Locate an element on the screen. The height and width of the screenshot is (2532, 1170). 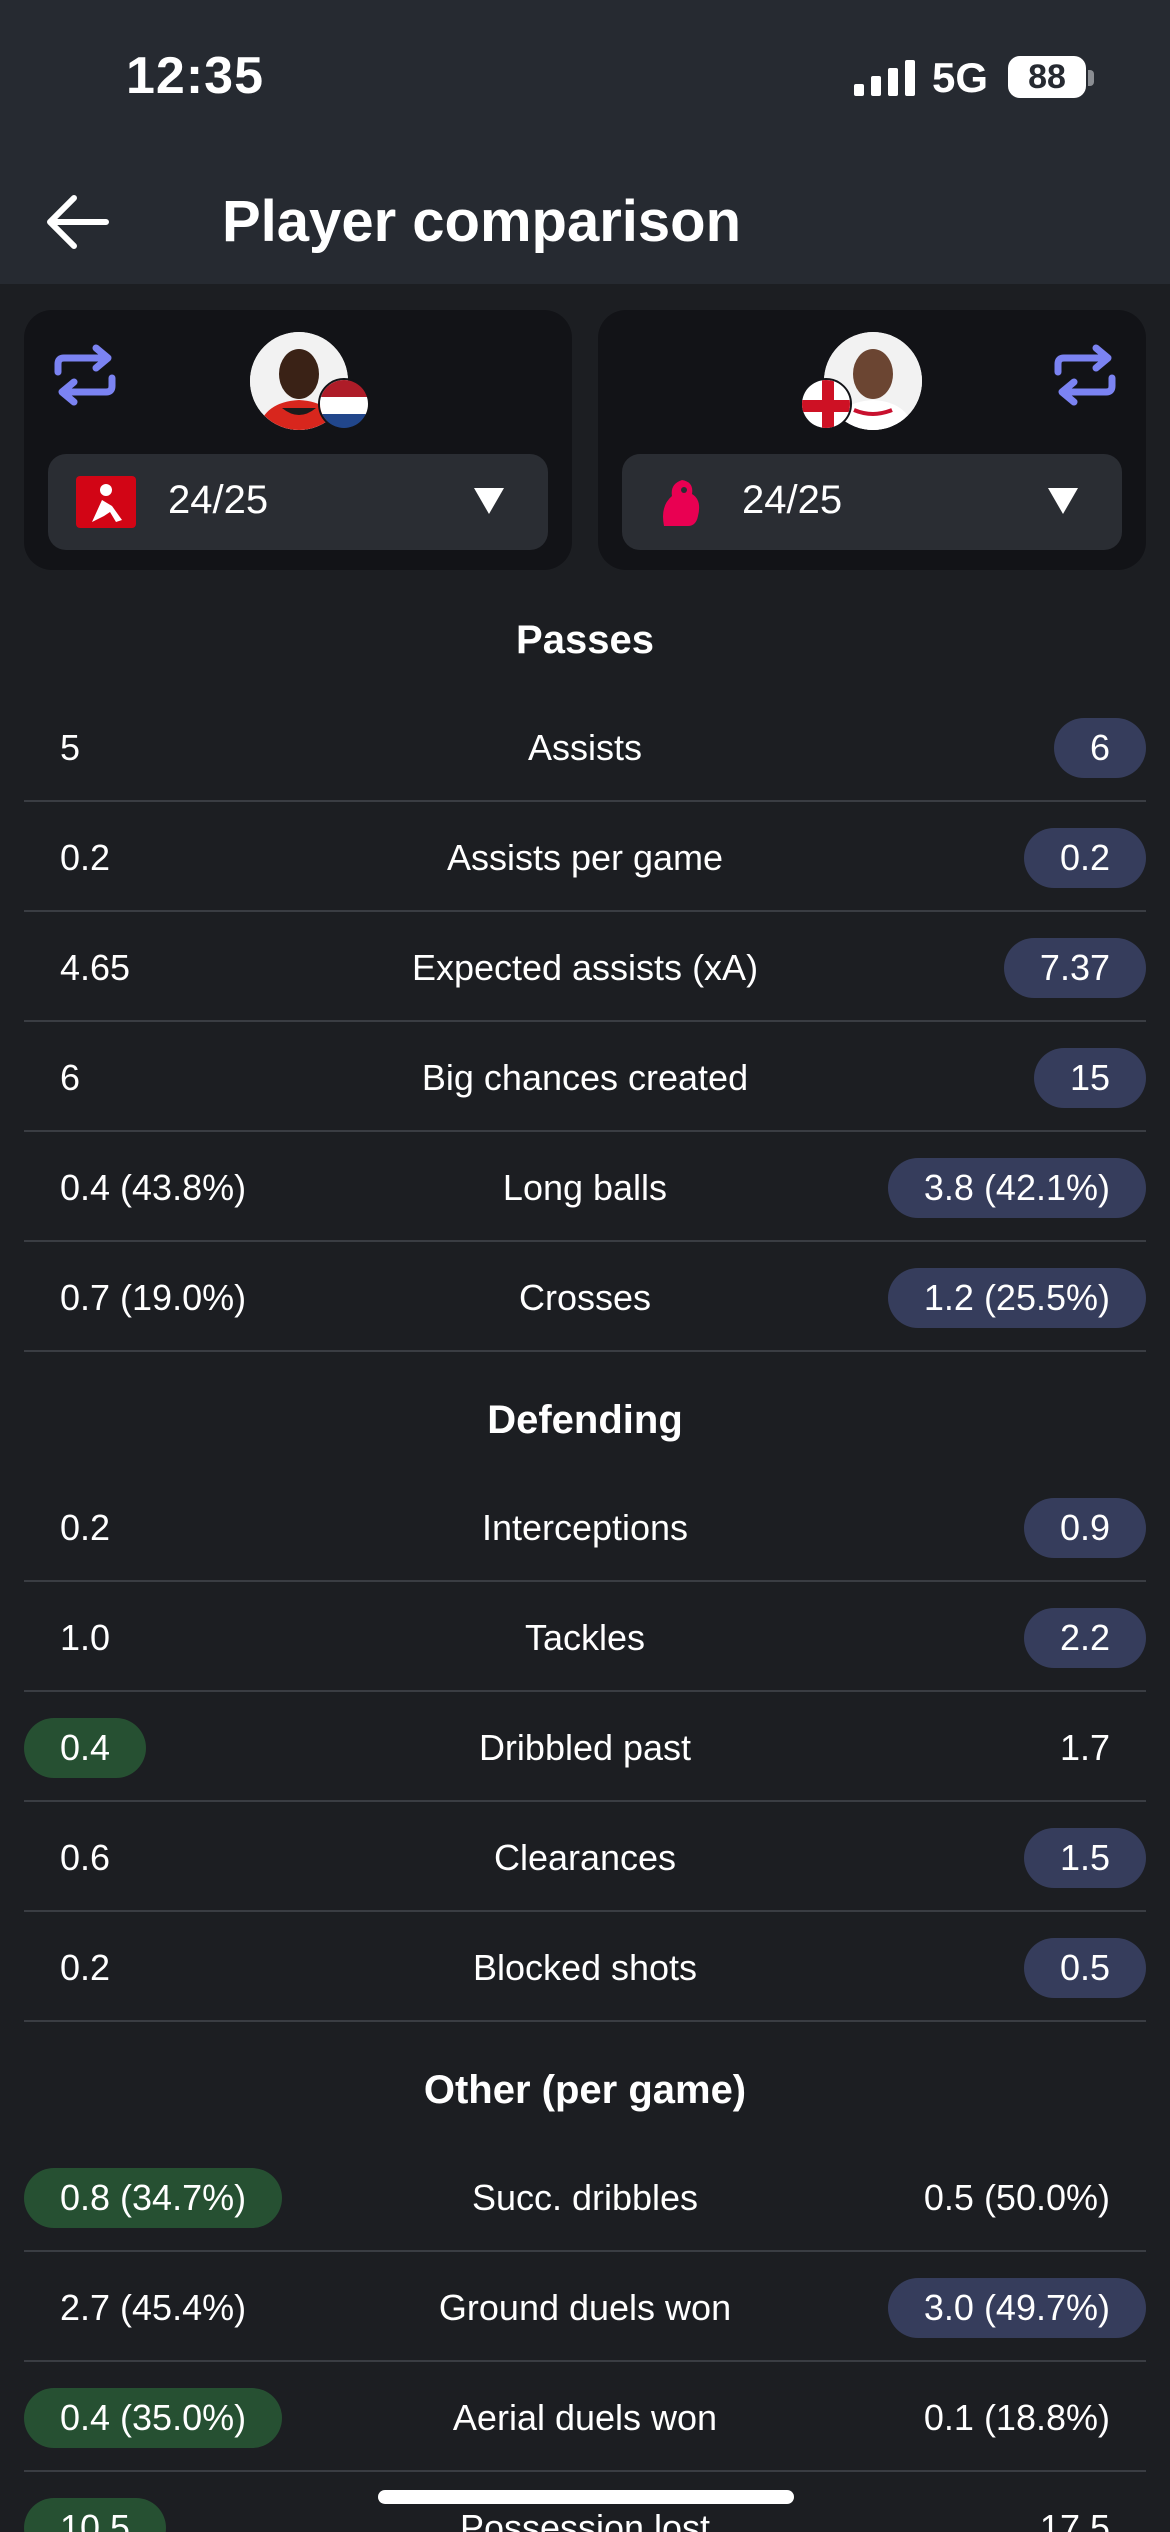
player-card-left: 24/25 is located at coordinates (298, 440).